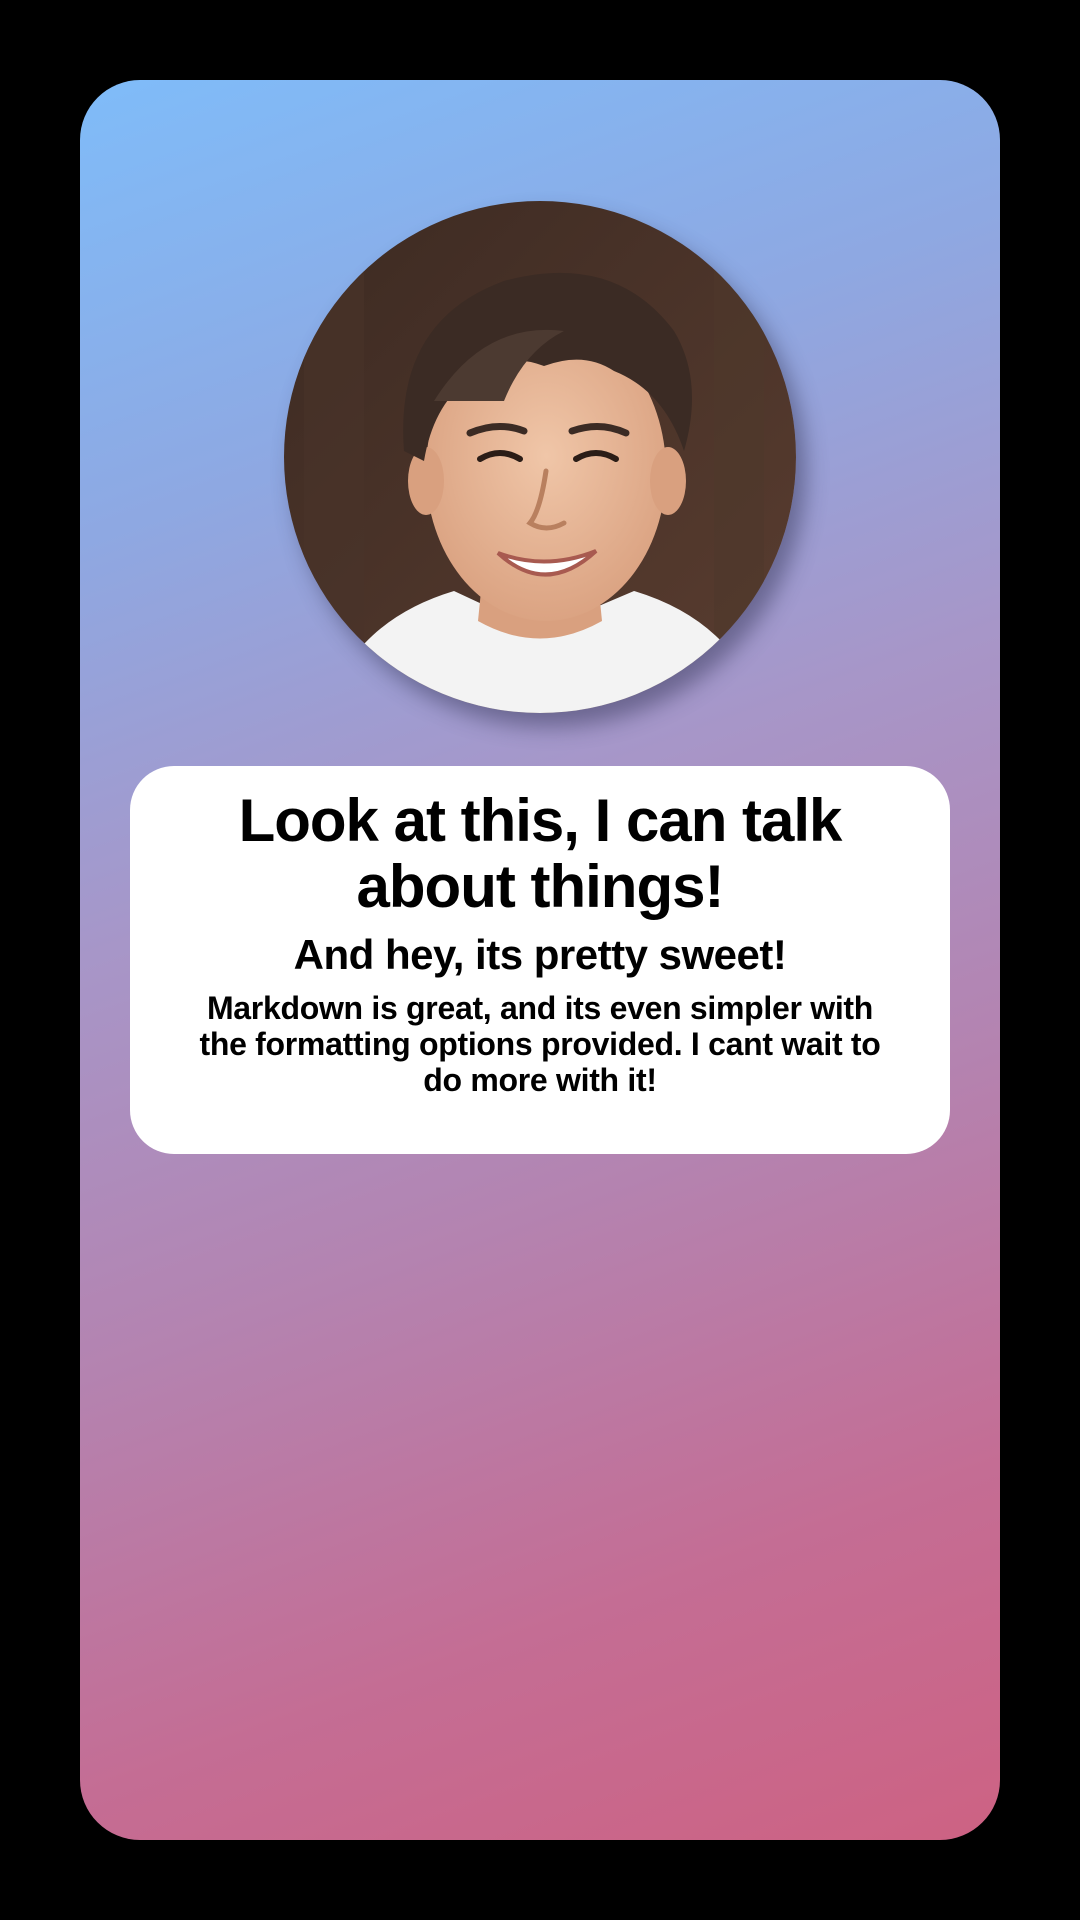 The image size is (1080, 1920). I want to click on message-subheading: And hey, its pretty sweet!, so click(540, 954).